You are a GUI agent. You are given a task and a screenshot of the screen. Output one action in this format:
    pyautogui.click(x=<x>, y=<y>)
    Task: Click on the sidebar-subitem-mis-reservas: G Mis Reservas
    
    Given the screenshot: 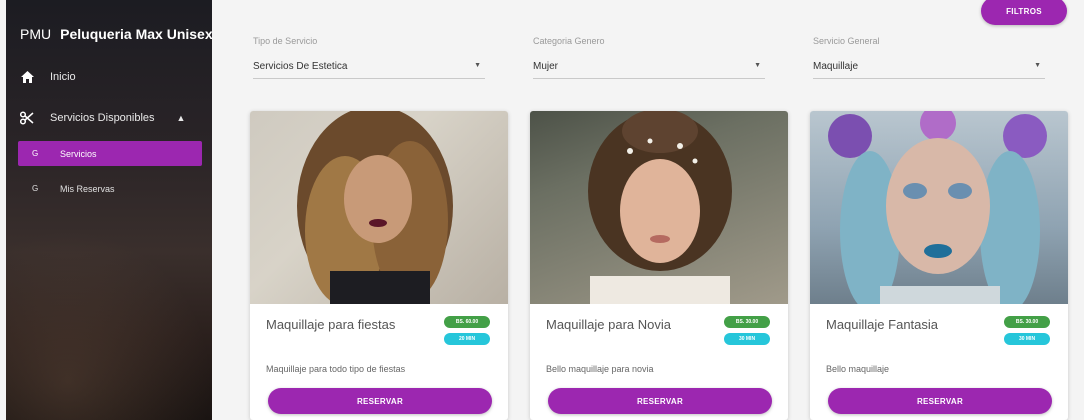 What is the action you would take?
    pyautogui.click(x=110, y=188)
    